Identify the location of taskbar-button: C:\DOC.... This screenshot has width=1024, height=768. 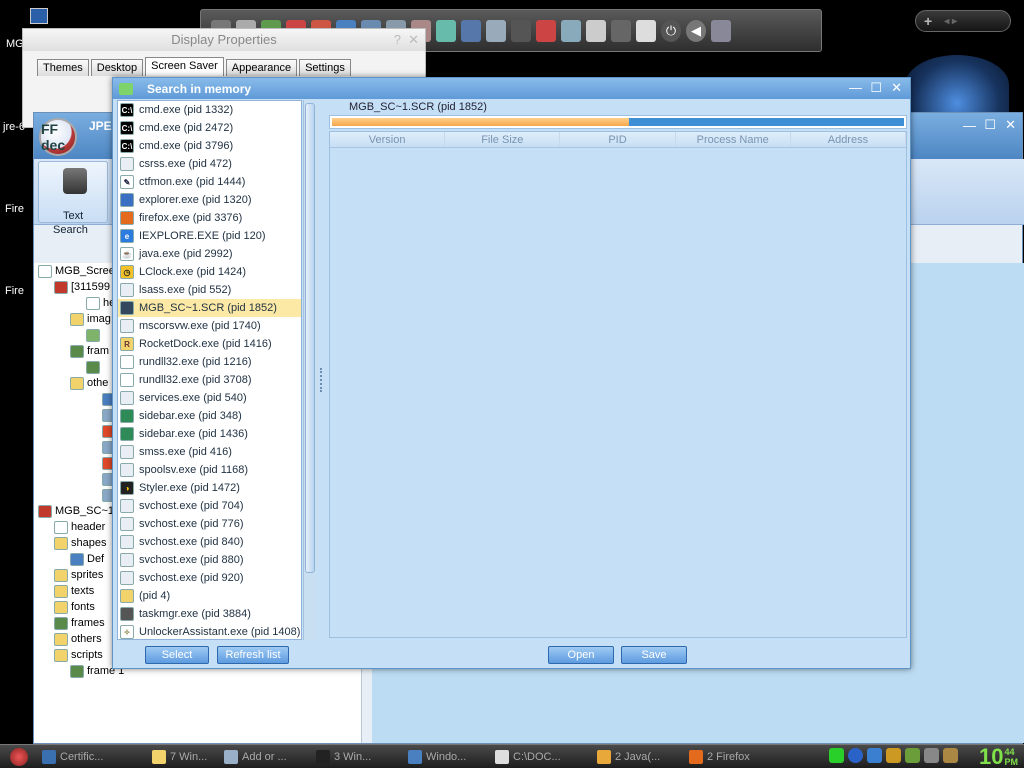
(541, 757).